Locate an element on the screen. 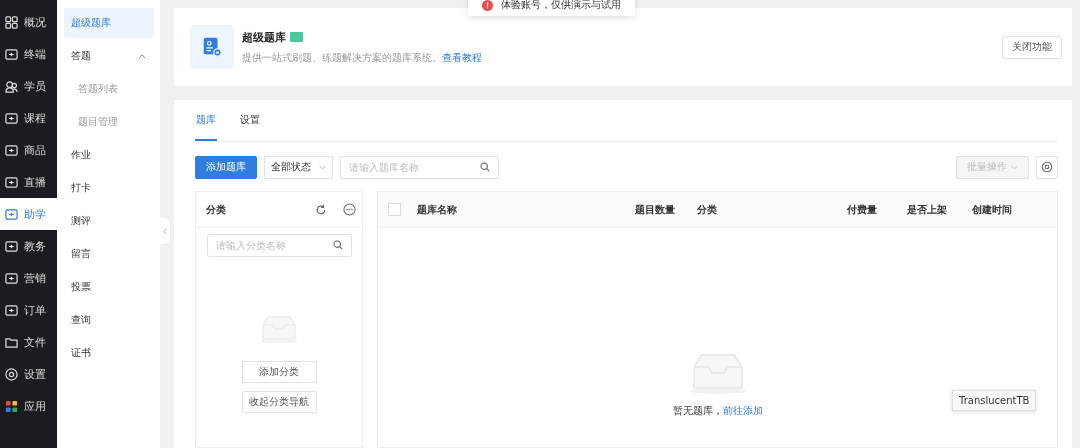  column-header: 创建时间 is located at coordinates (992, 209).